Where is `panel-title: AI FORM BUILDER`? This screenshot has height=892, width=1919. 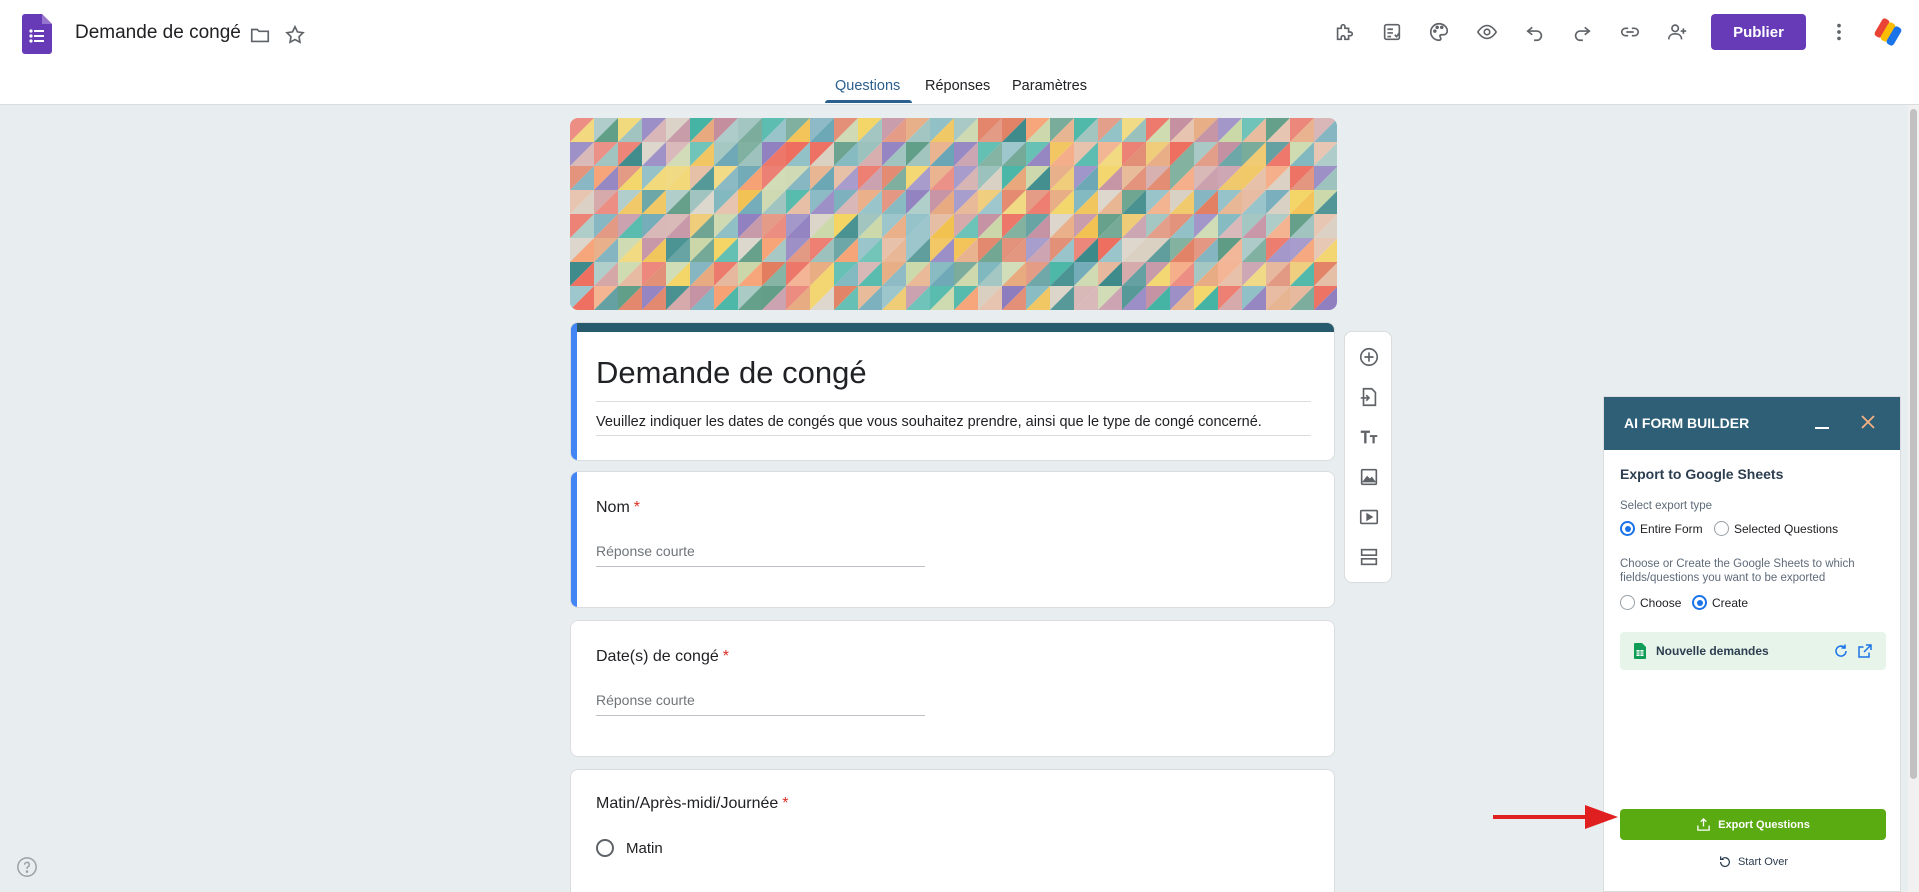 panel-title: AI FORM BUILDER is located at coordinates (1687, 423).